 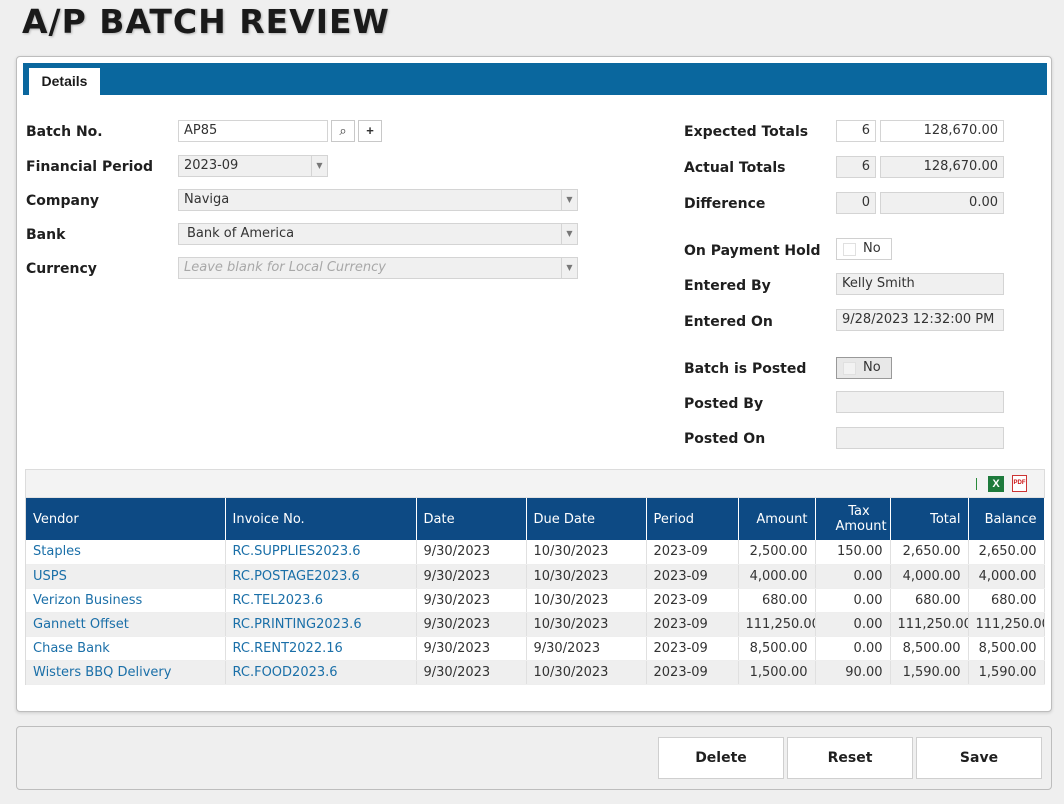 What do you see at coordinates (929, 672) in the screenshot?
I see `total-cell: 1,590.00` at bounding box center [929, 672].